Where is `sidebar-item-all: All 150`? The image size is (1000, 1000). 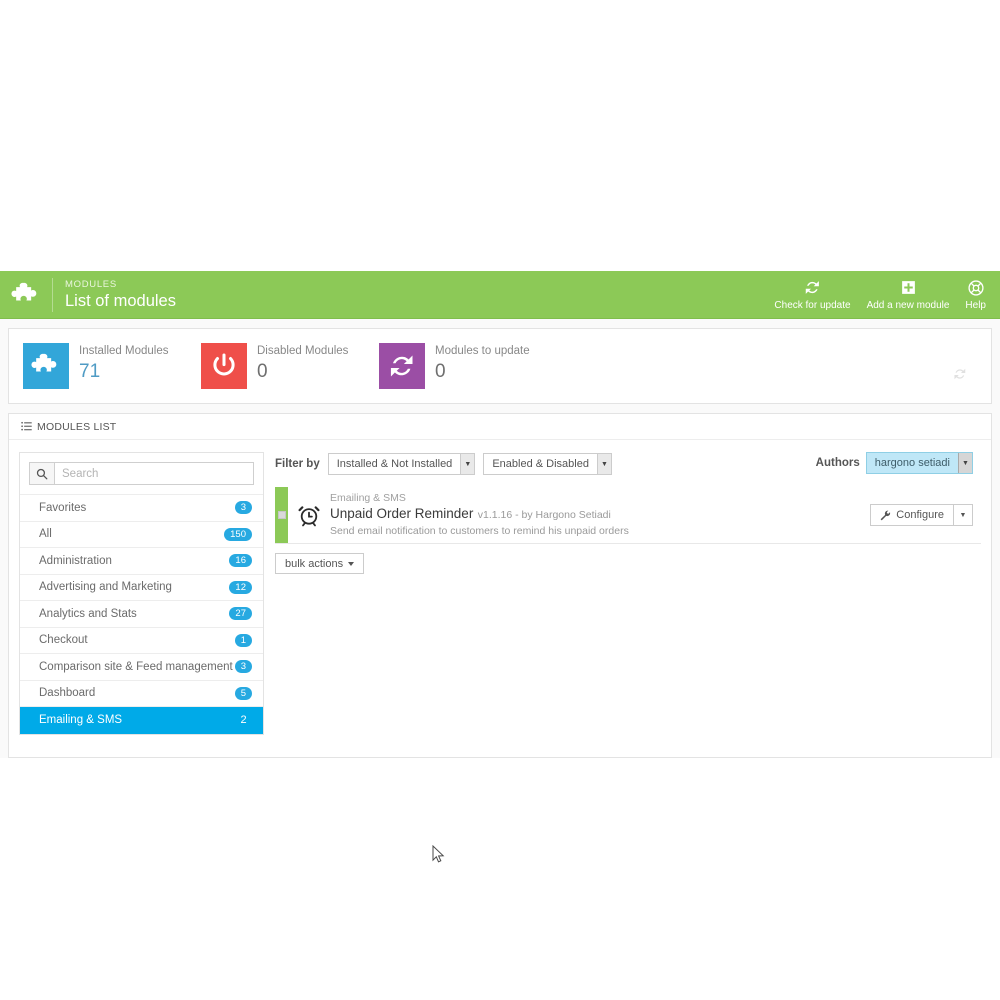 sidebar-item-all: All 150 is located at coordinates (141, 535).